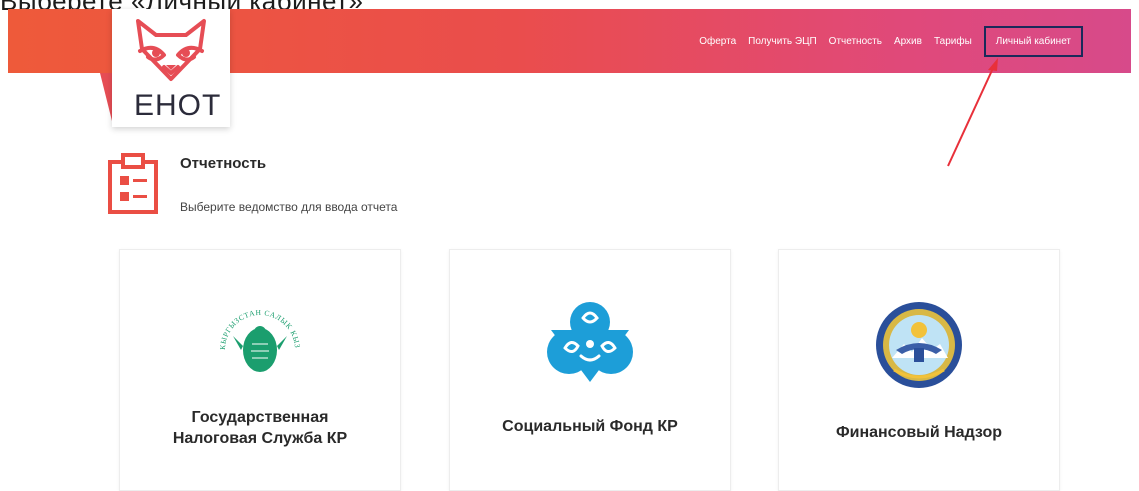  I want to click on agency-card-financial-supervision: Финансовый Надзор, so click(919, 370).